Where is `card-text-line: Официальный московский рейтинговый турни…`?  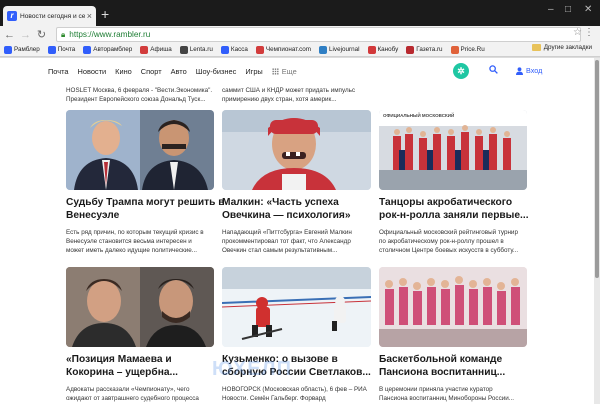 card-text-line: Официальный московский рейтинговый турни… is located at coordinates (448, 232).